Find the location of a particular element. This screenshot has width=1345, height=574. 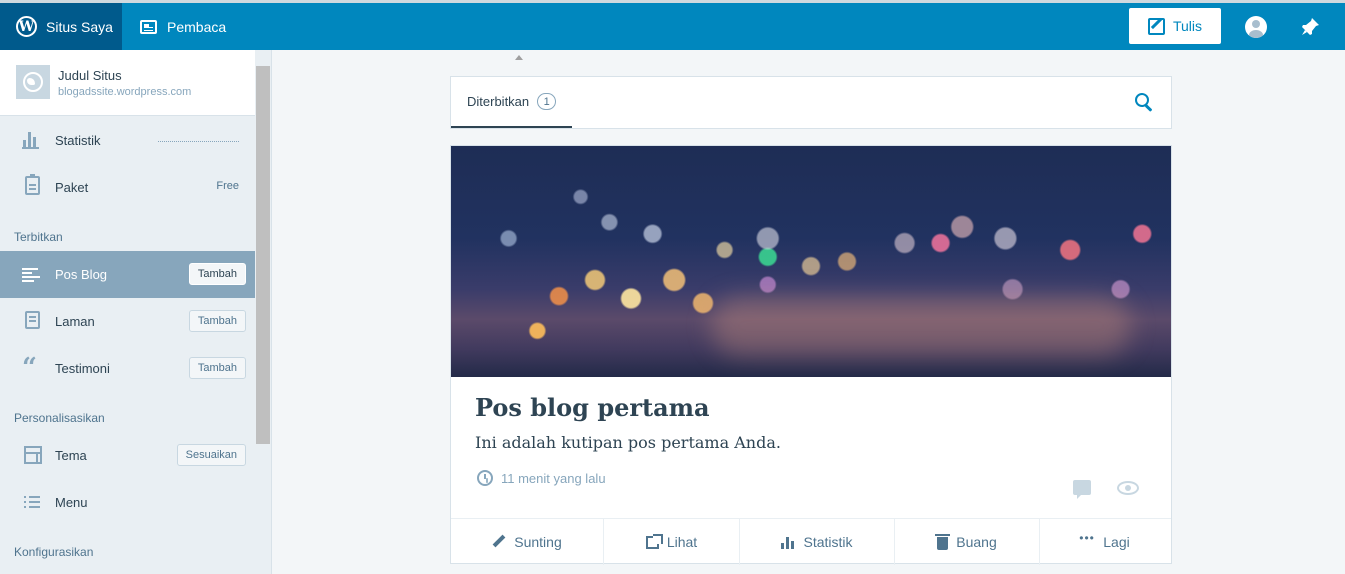

external-link-icon is located at coordinates (654, 541).